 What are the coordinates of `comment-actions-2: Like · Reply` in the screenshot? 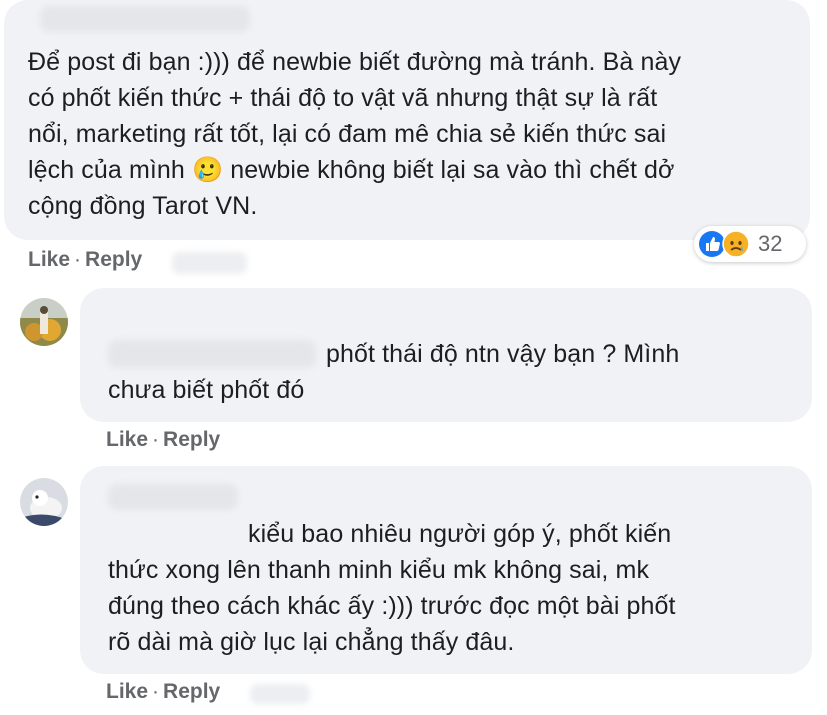 It's located at (163, 440).